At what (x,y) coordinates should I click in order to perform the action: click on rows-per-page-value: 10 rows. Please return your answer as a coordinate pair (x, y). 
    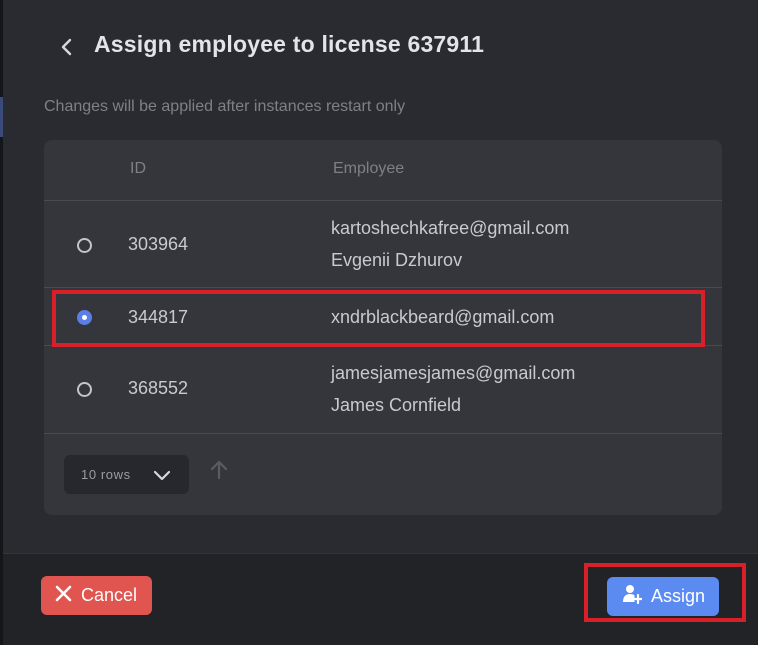
    Looking at the image, I should click on (106, 474).